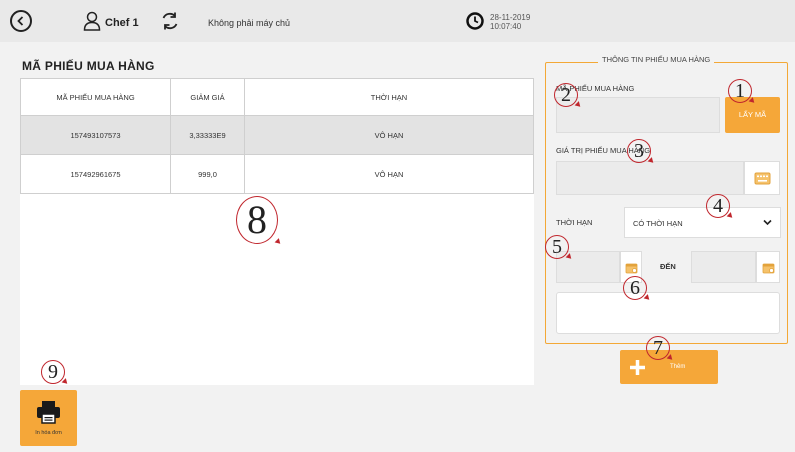 Image resolution: width=795 pixels, height=452 pixels. Describe the element at coordinates (249, 23) in the screenshot. I see `server-status: Không phải máy chủ` at that location.